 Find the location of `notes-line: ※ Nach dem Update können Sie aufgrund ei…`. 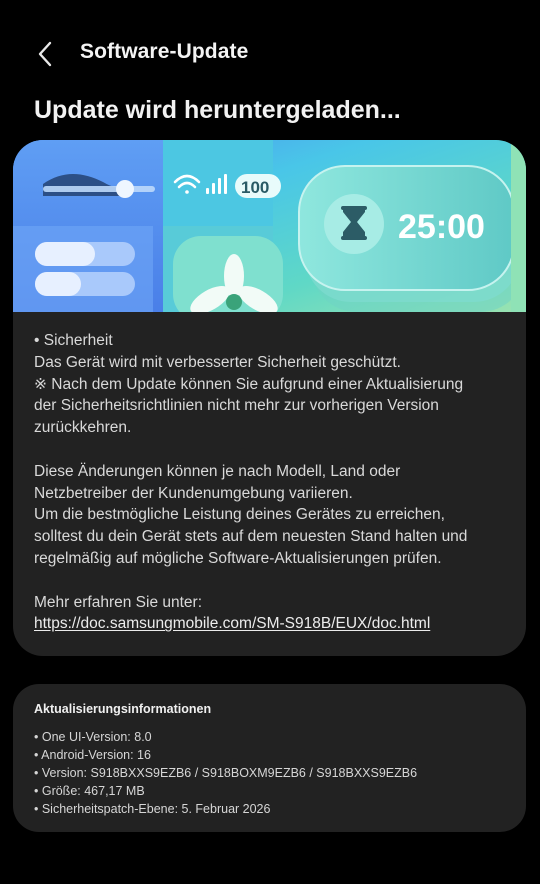

notes-line: ※ Nach dem Update können Sie aufgrund ei… is located at coordinates (249, 384).